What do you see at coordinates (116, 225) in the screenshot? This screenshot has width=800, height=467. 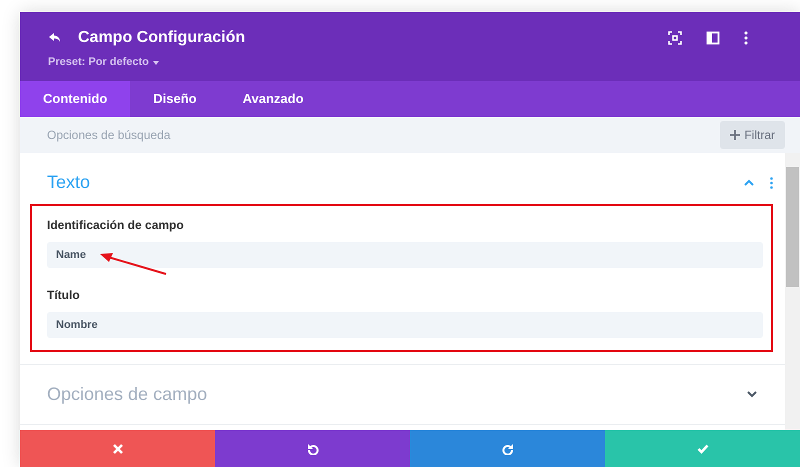 I see `field-label: Identificación de campo` at bounding box center [116, 225].